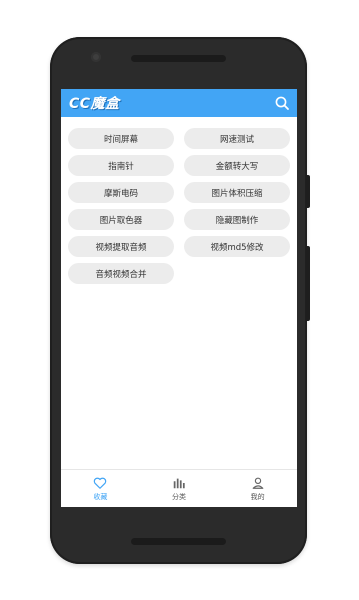 The height and width of the screenshot is (600, 359). Describe the element at coordinates (237, 165) in the screenshot. I see `tool-chip-amount-uppercase: 金额转大写` at that location.